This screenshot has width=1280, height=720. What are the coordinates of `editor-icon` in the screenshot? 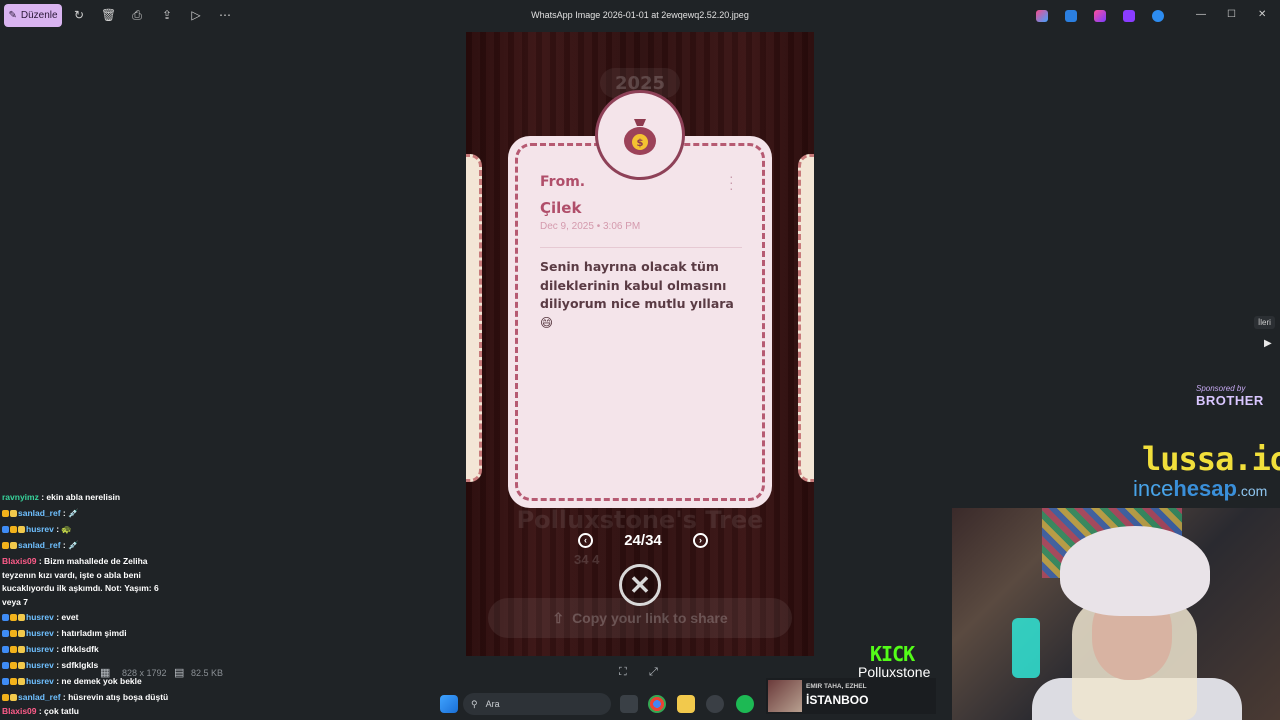 It's located at (1071, 16).